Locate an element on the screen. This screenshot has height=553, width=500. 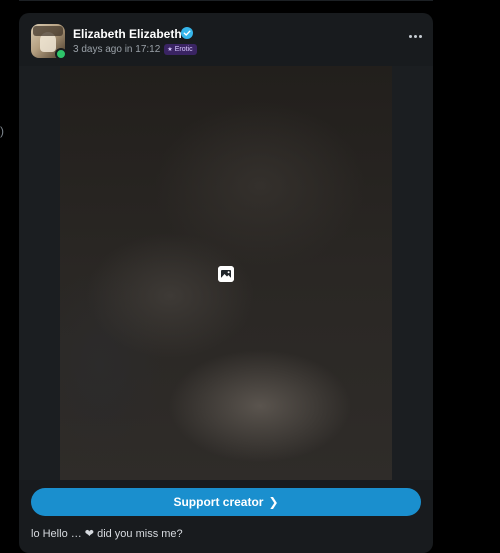
more-options-button is located at coordinates (415, 36).